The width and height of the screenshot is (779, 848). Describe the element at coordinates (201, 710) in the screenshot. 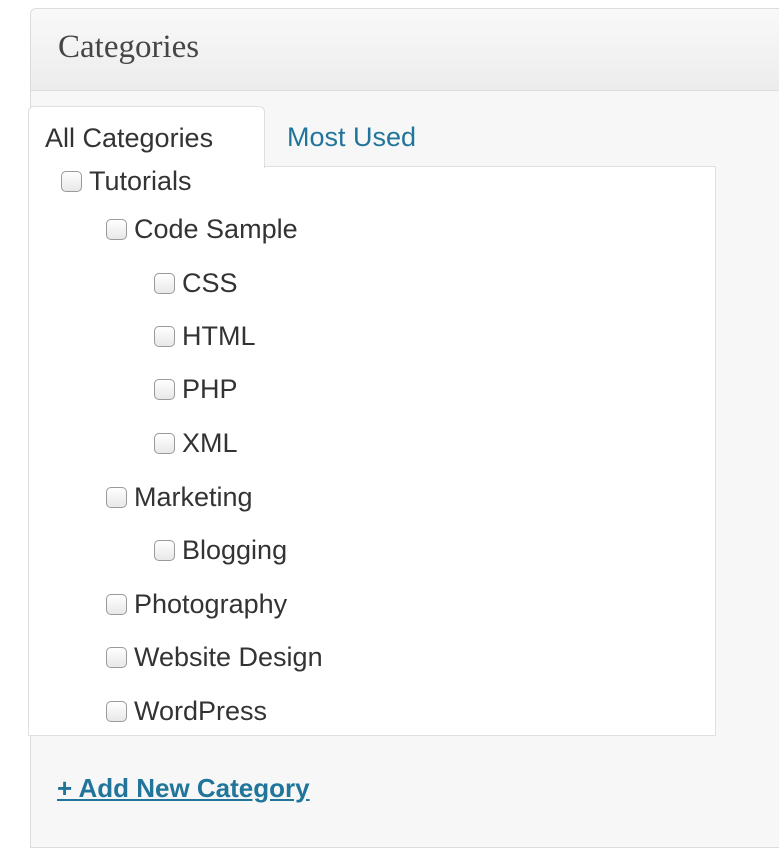

I see `category-label: WordPress` at that location.